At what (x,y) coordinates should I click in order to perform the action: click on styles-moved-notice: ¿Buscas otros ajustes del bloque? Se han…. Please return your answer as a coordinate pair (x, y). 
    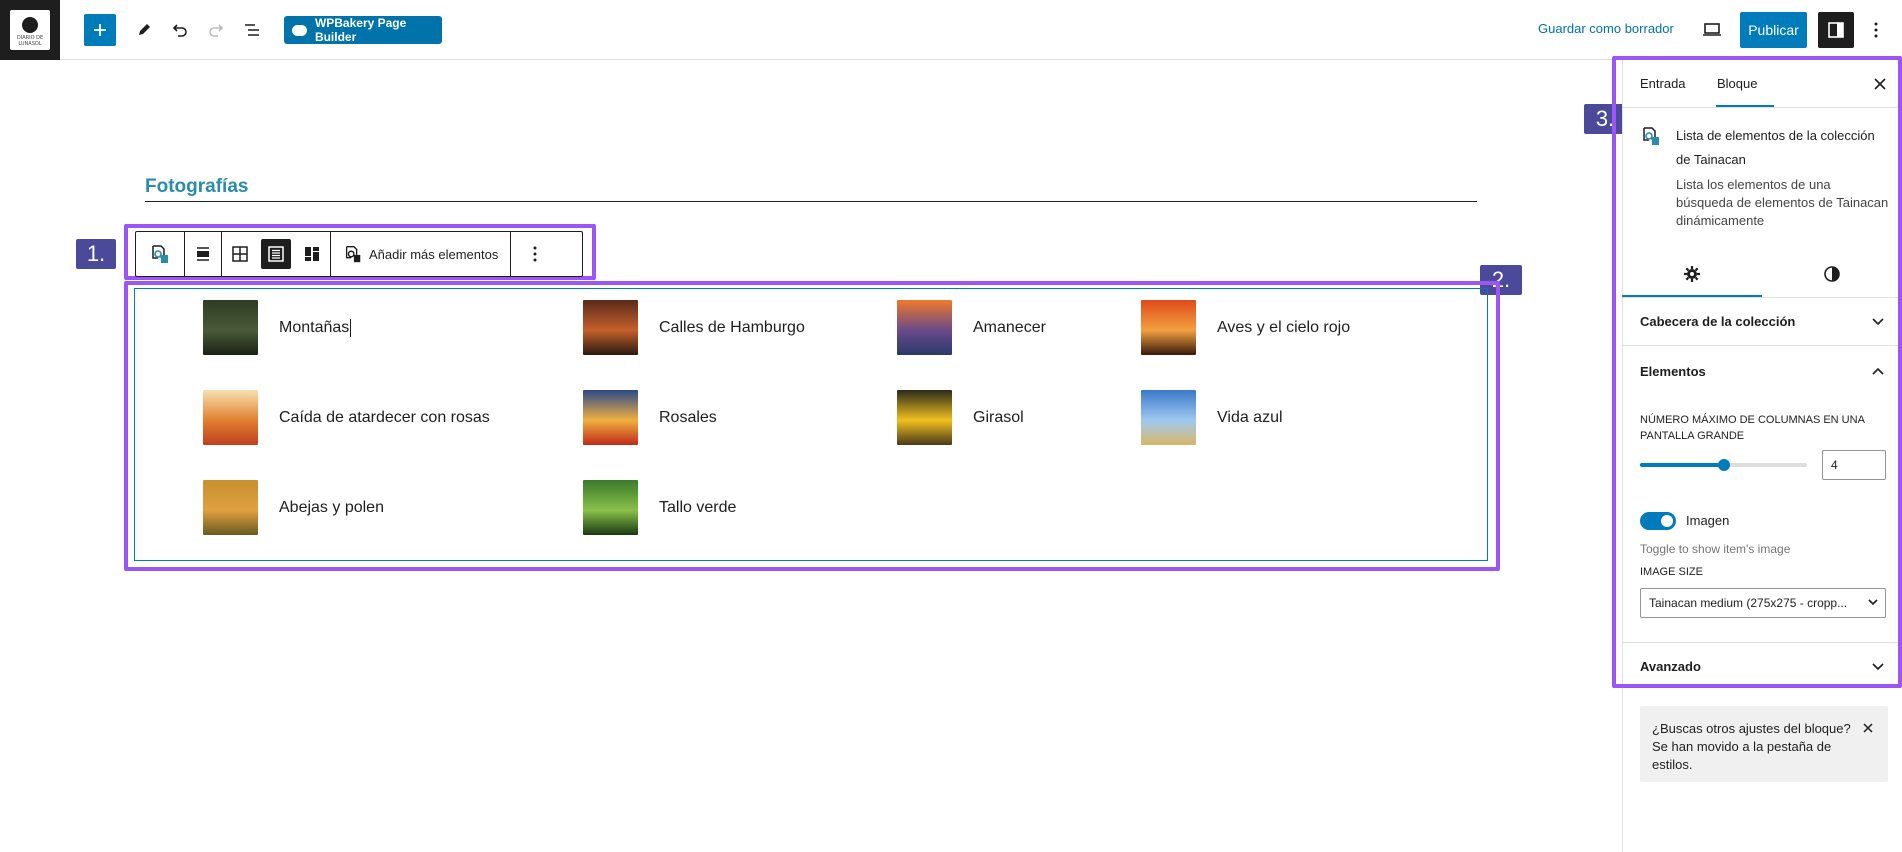
    Looking at the image, I should click on (1764, 744).